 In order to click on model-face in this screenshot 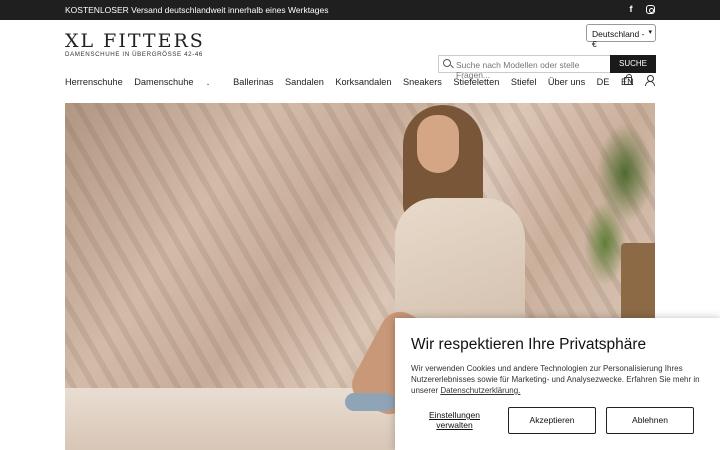, I will do `click(438, 144)`.